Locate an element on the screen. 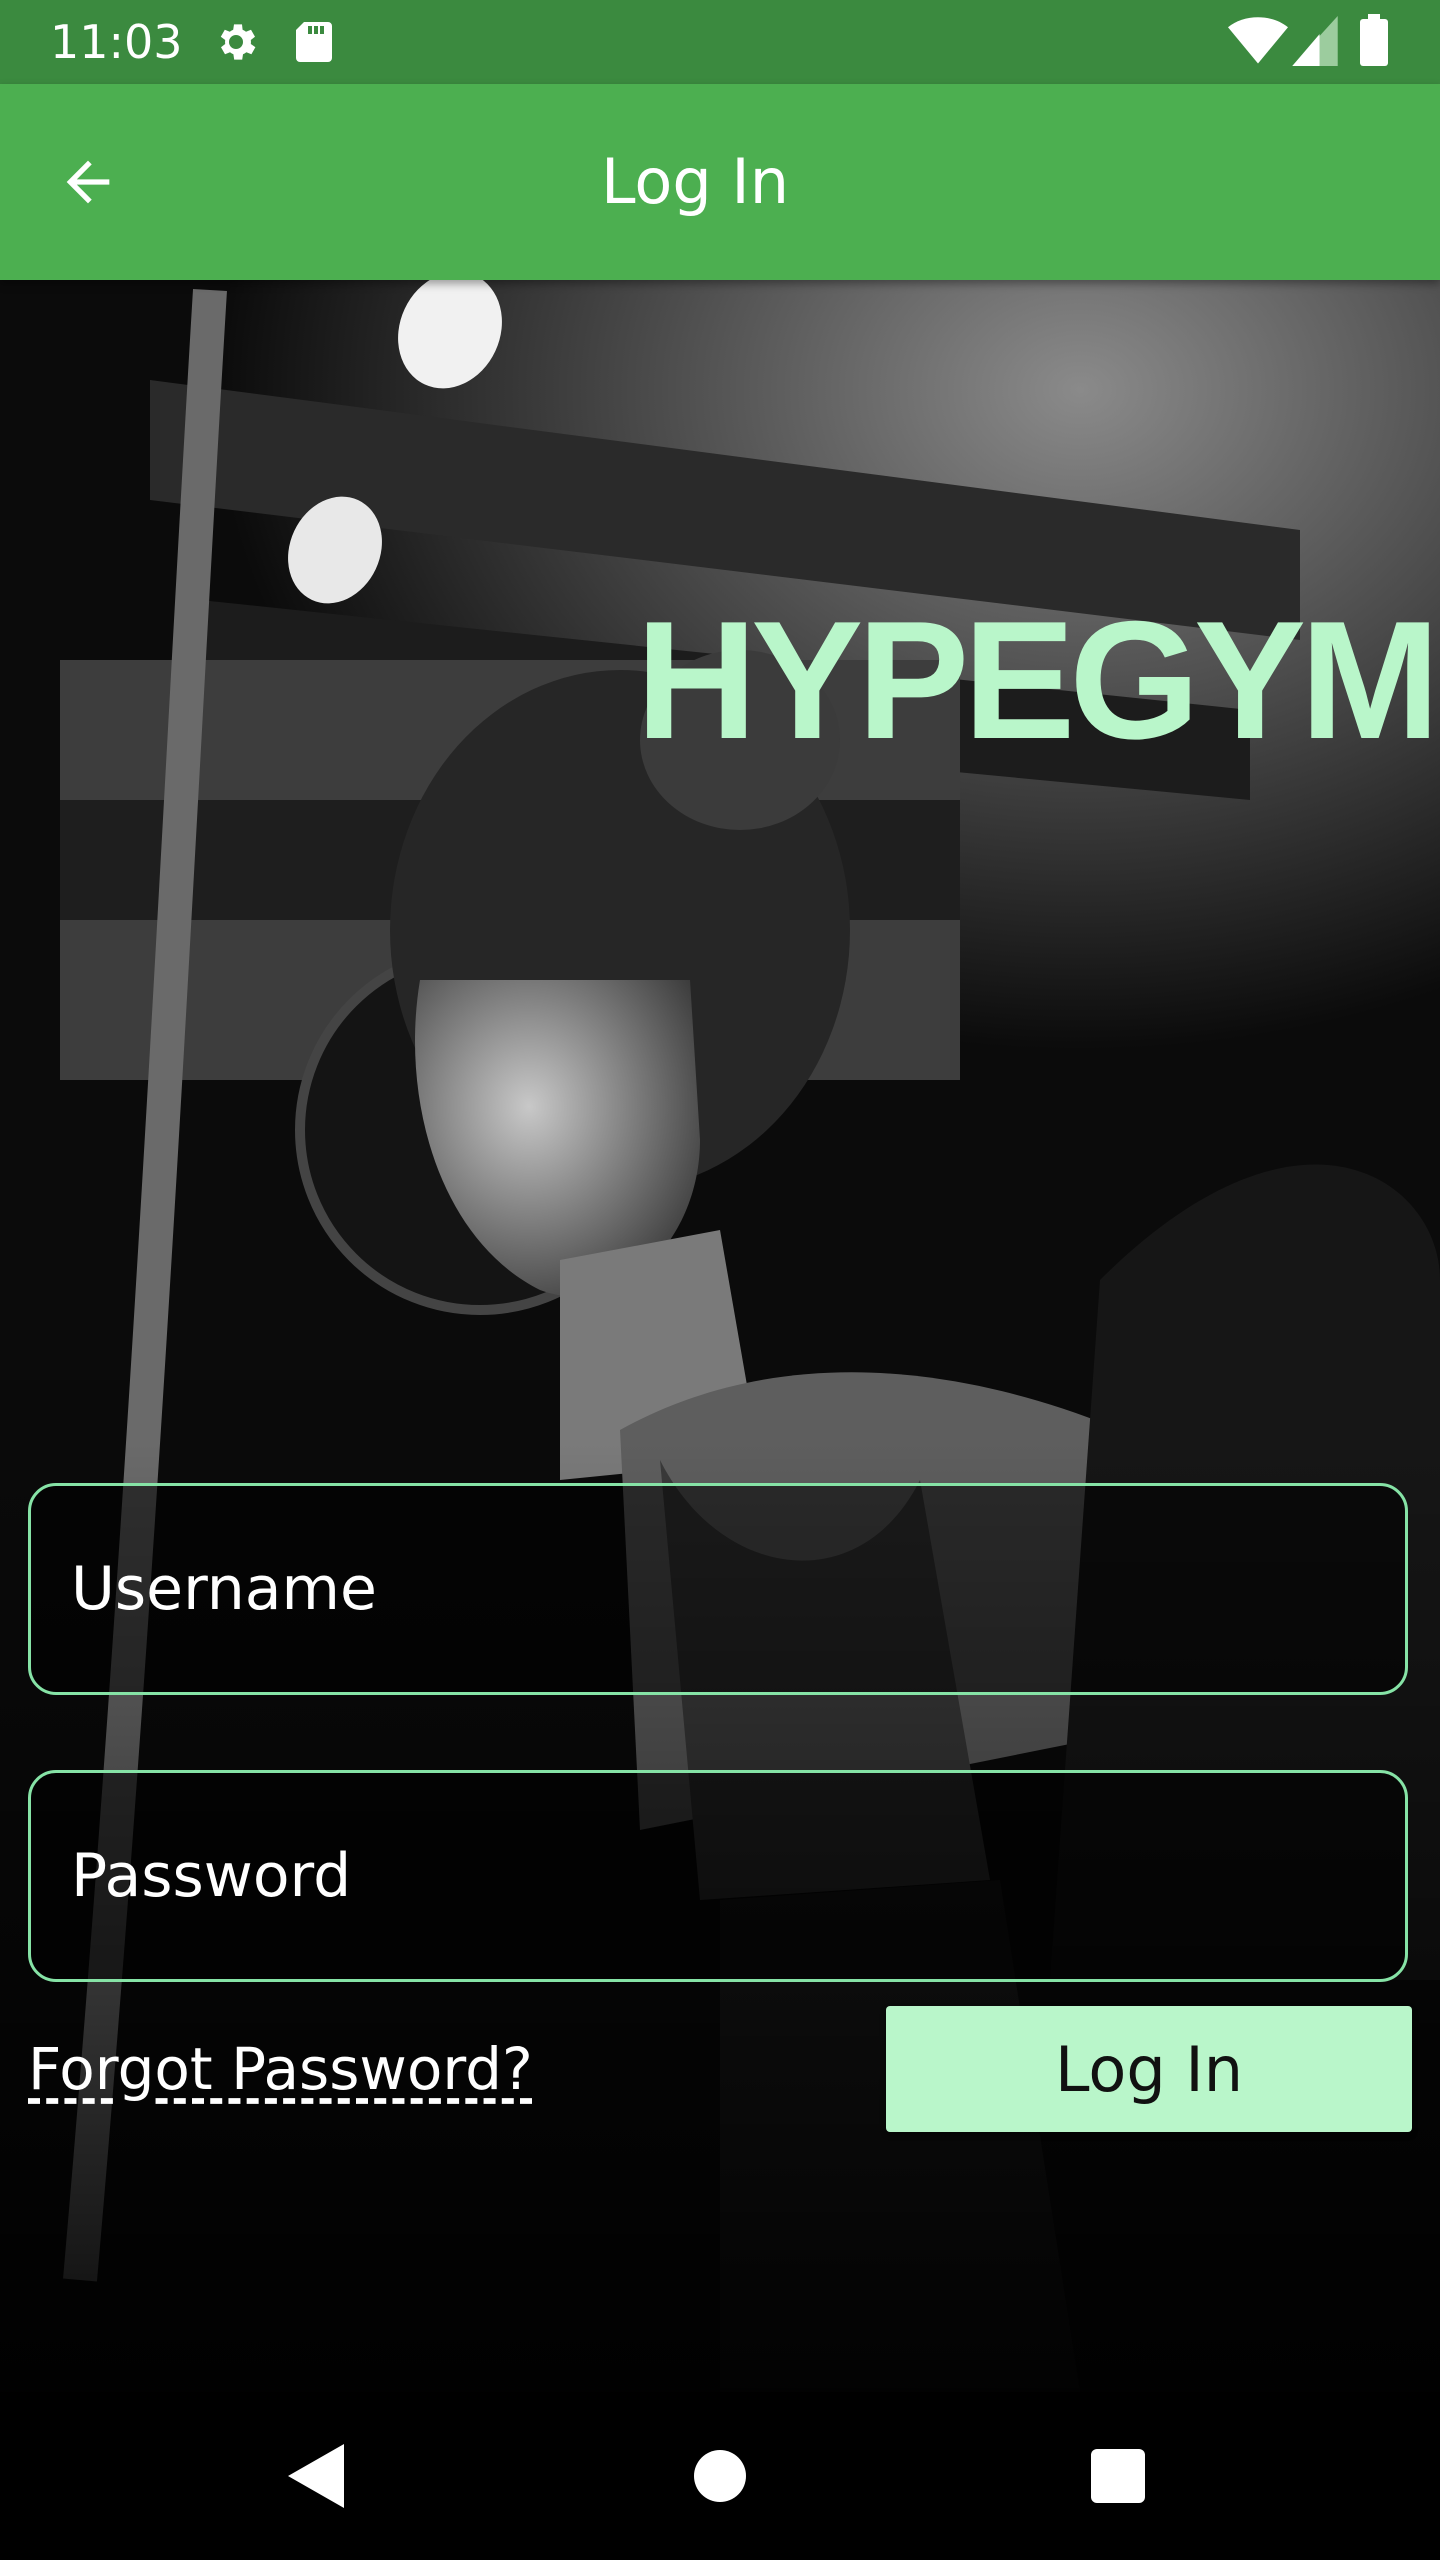 This screenshot has width=1440, height=2560. signal-icon is located at coordinates (1315, 43).